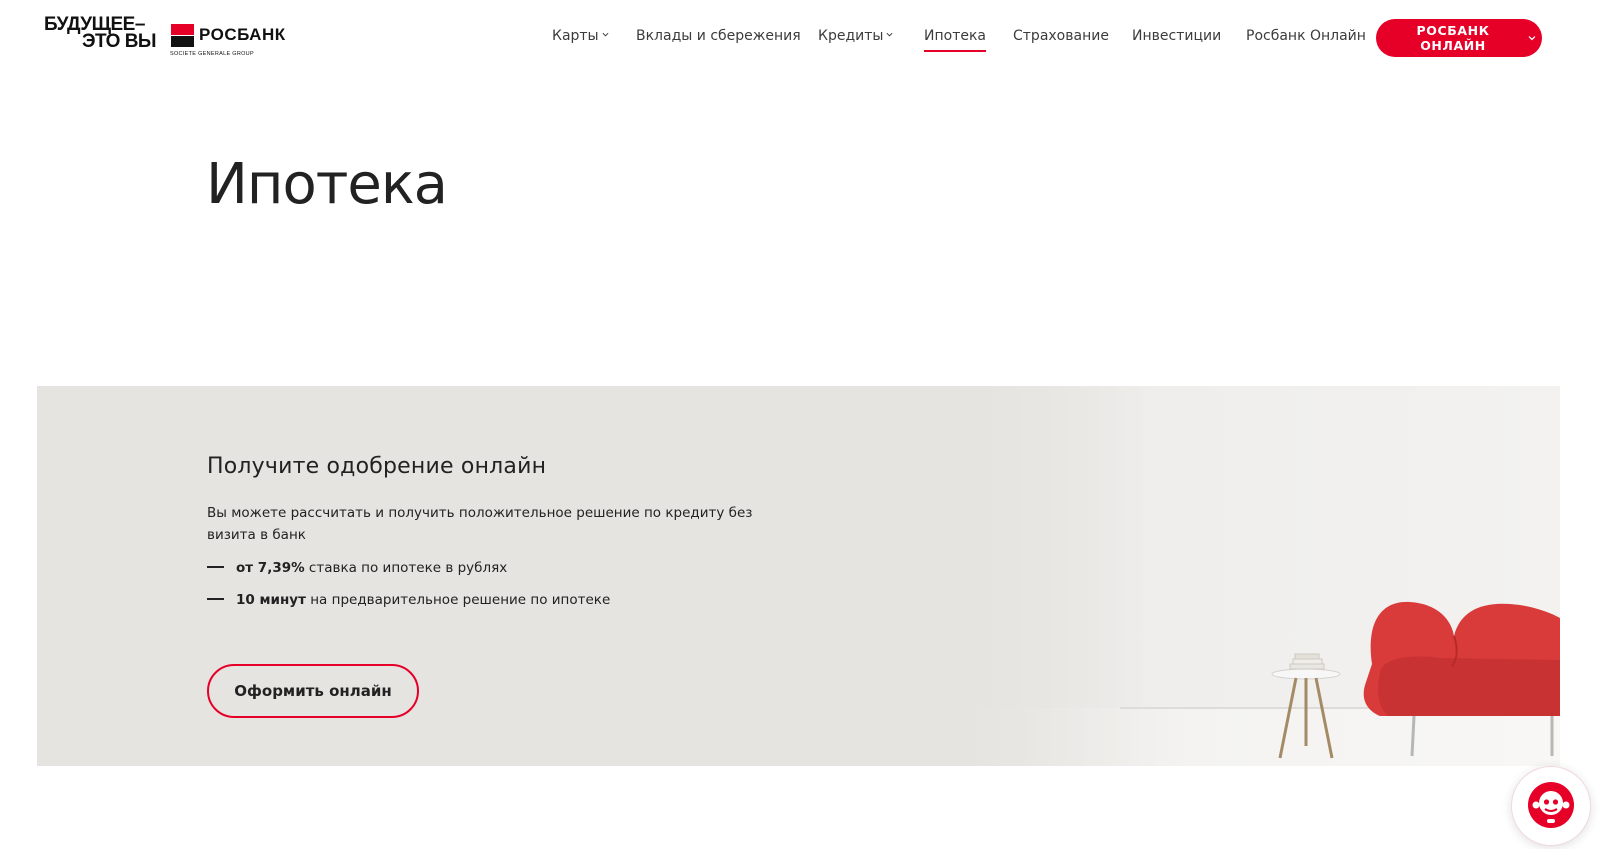 The height and width of the screenshot is (849, 1605). I want to click on logo-group-name: SOCIETE GENERALE GROUP, so click(212, 54).